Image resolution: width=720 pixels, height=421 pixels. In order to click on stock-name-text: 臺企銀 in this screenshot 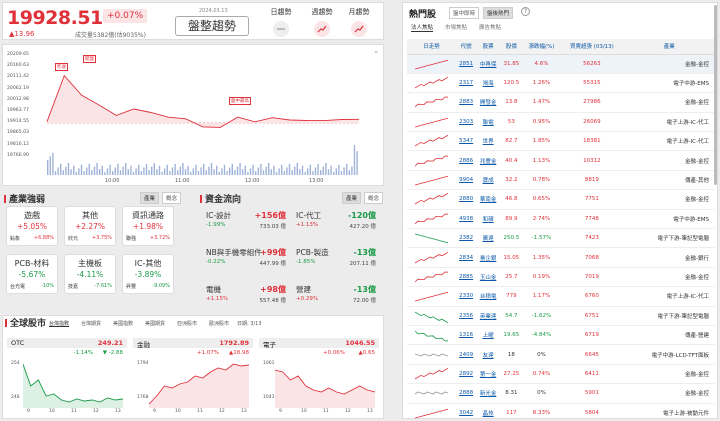, I will do `click(488, 259)`.